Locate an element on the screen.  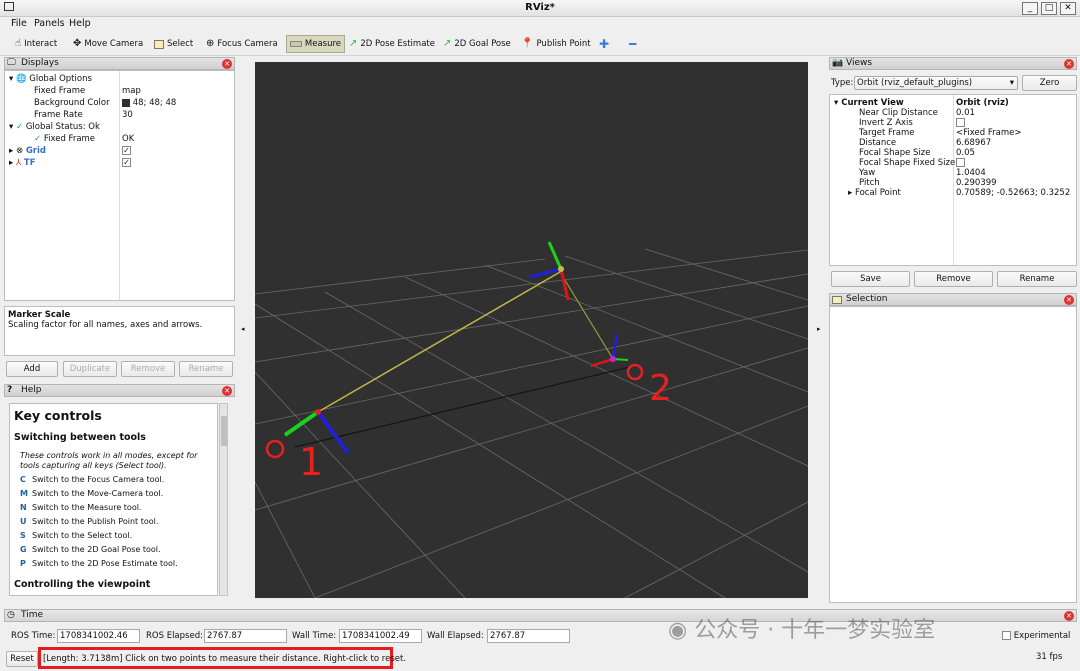
key-row: P Switch to the 2D Pose Estimate tool. is located at coordinates (99, 563).